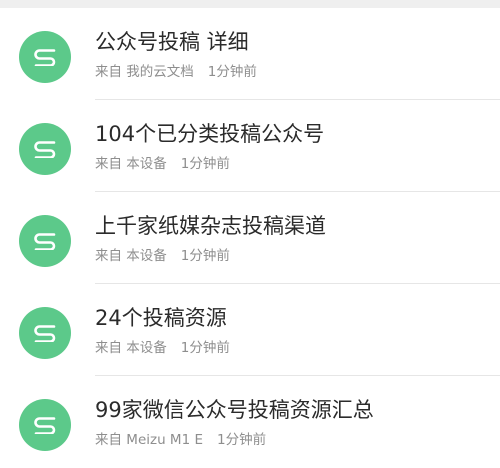  Describe the element at coordinates (161, 318) in the screenshot. I see `item-title: 24个投稿资源` at that location.